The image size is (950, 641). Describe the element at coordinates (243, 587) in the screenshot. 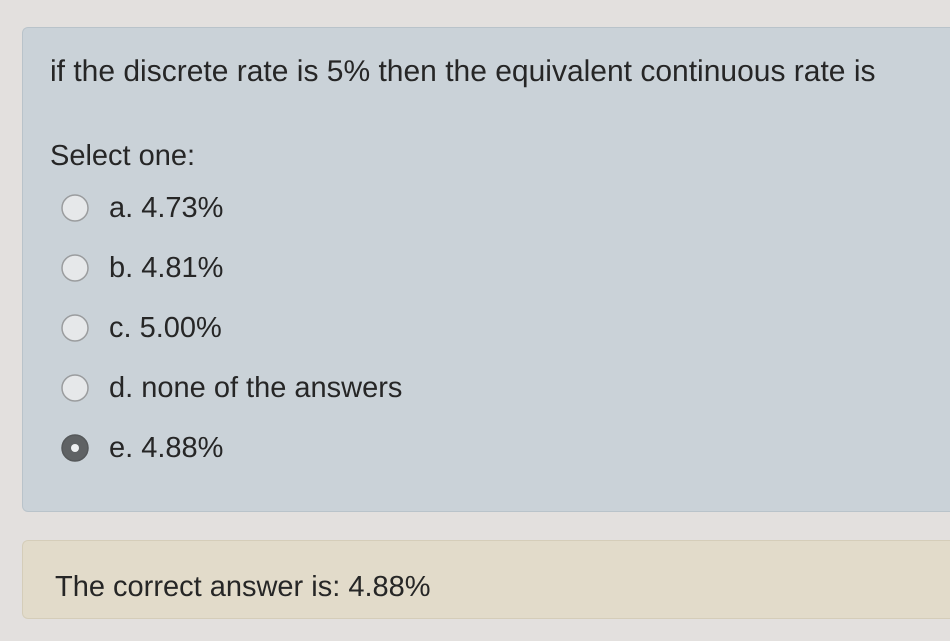

I see `feedback-text: The correct answer is: 4.88%` at that location.